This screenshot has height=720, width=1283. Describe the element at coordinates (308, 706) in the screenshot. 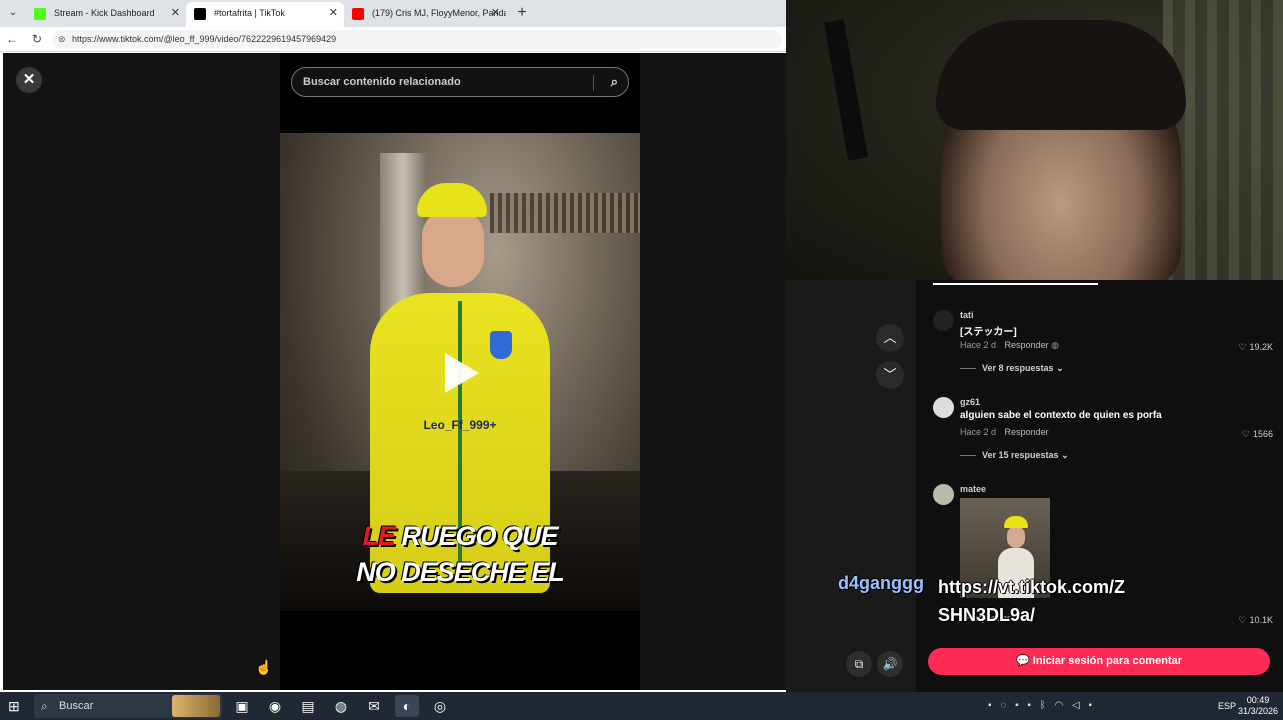

I see `file-explorer-icon: ▤` at that location.